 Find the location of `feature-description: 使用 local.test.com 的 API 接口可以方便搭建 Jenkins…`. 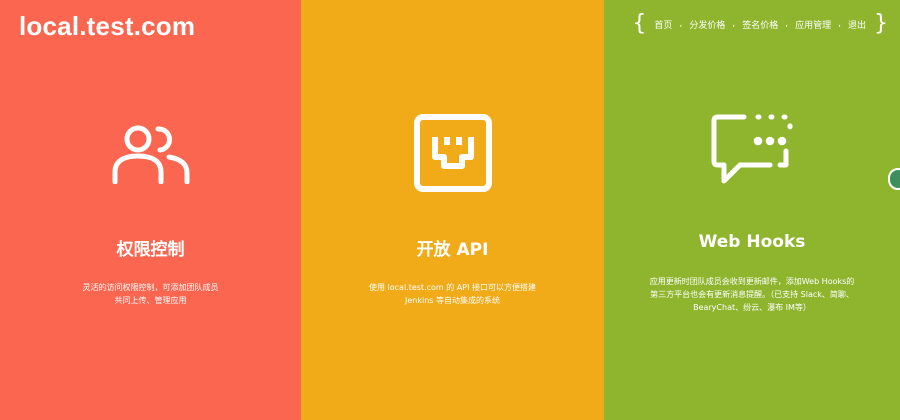

feature-description: 使用 local.test.com 的 API 接口可以方便搭建 Jenkins… is located at coordinates (453, 294).